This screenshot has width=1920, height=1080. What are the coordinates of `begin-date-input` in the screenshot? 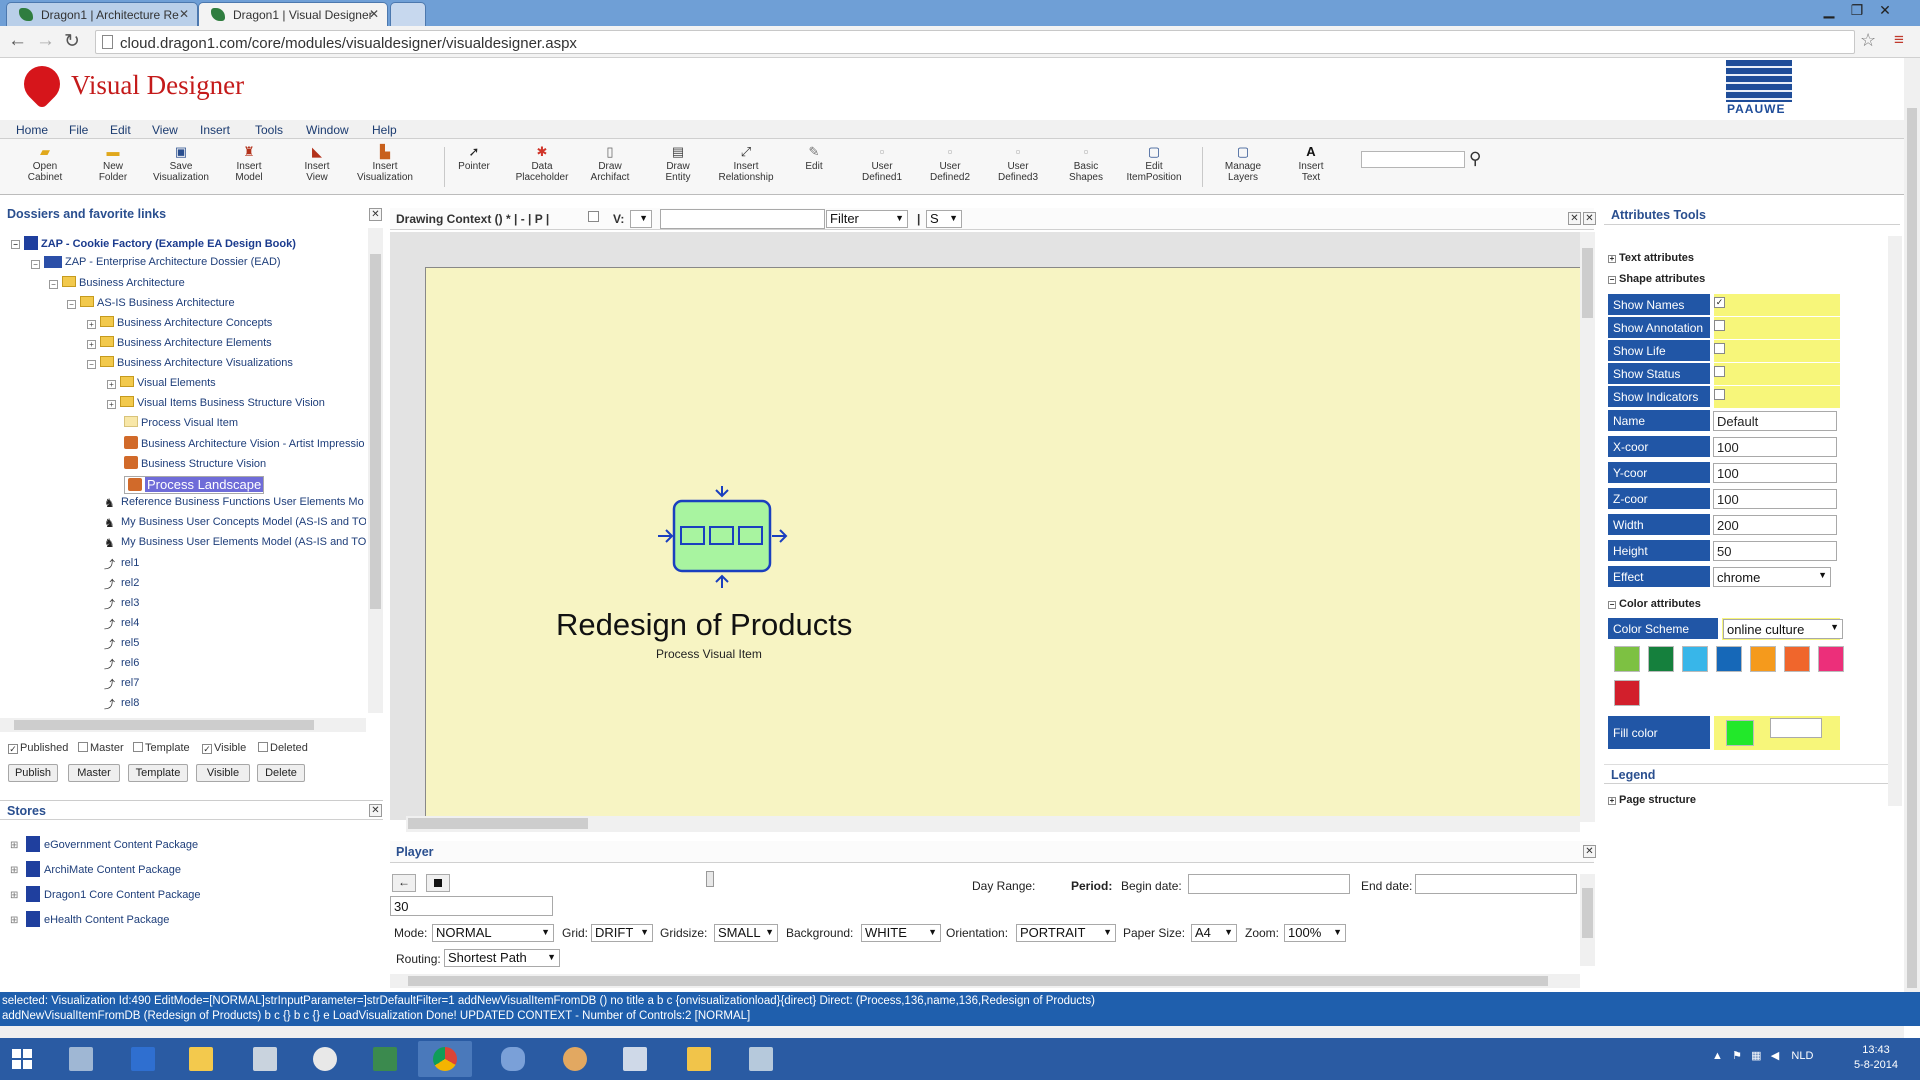 It's located at (1269, 884).